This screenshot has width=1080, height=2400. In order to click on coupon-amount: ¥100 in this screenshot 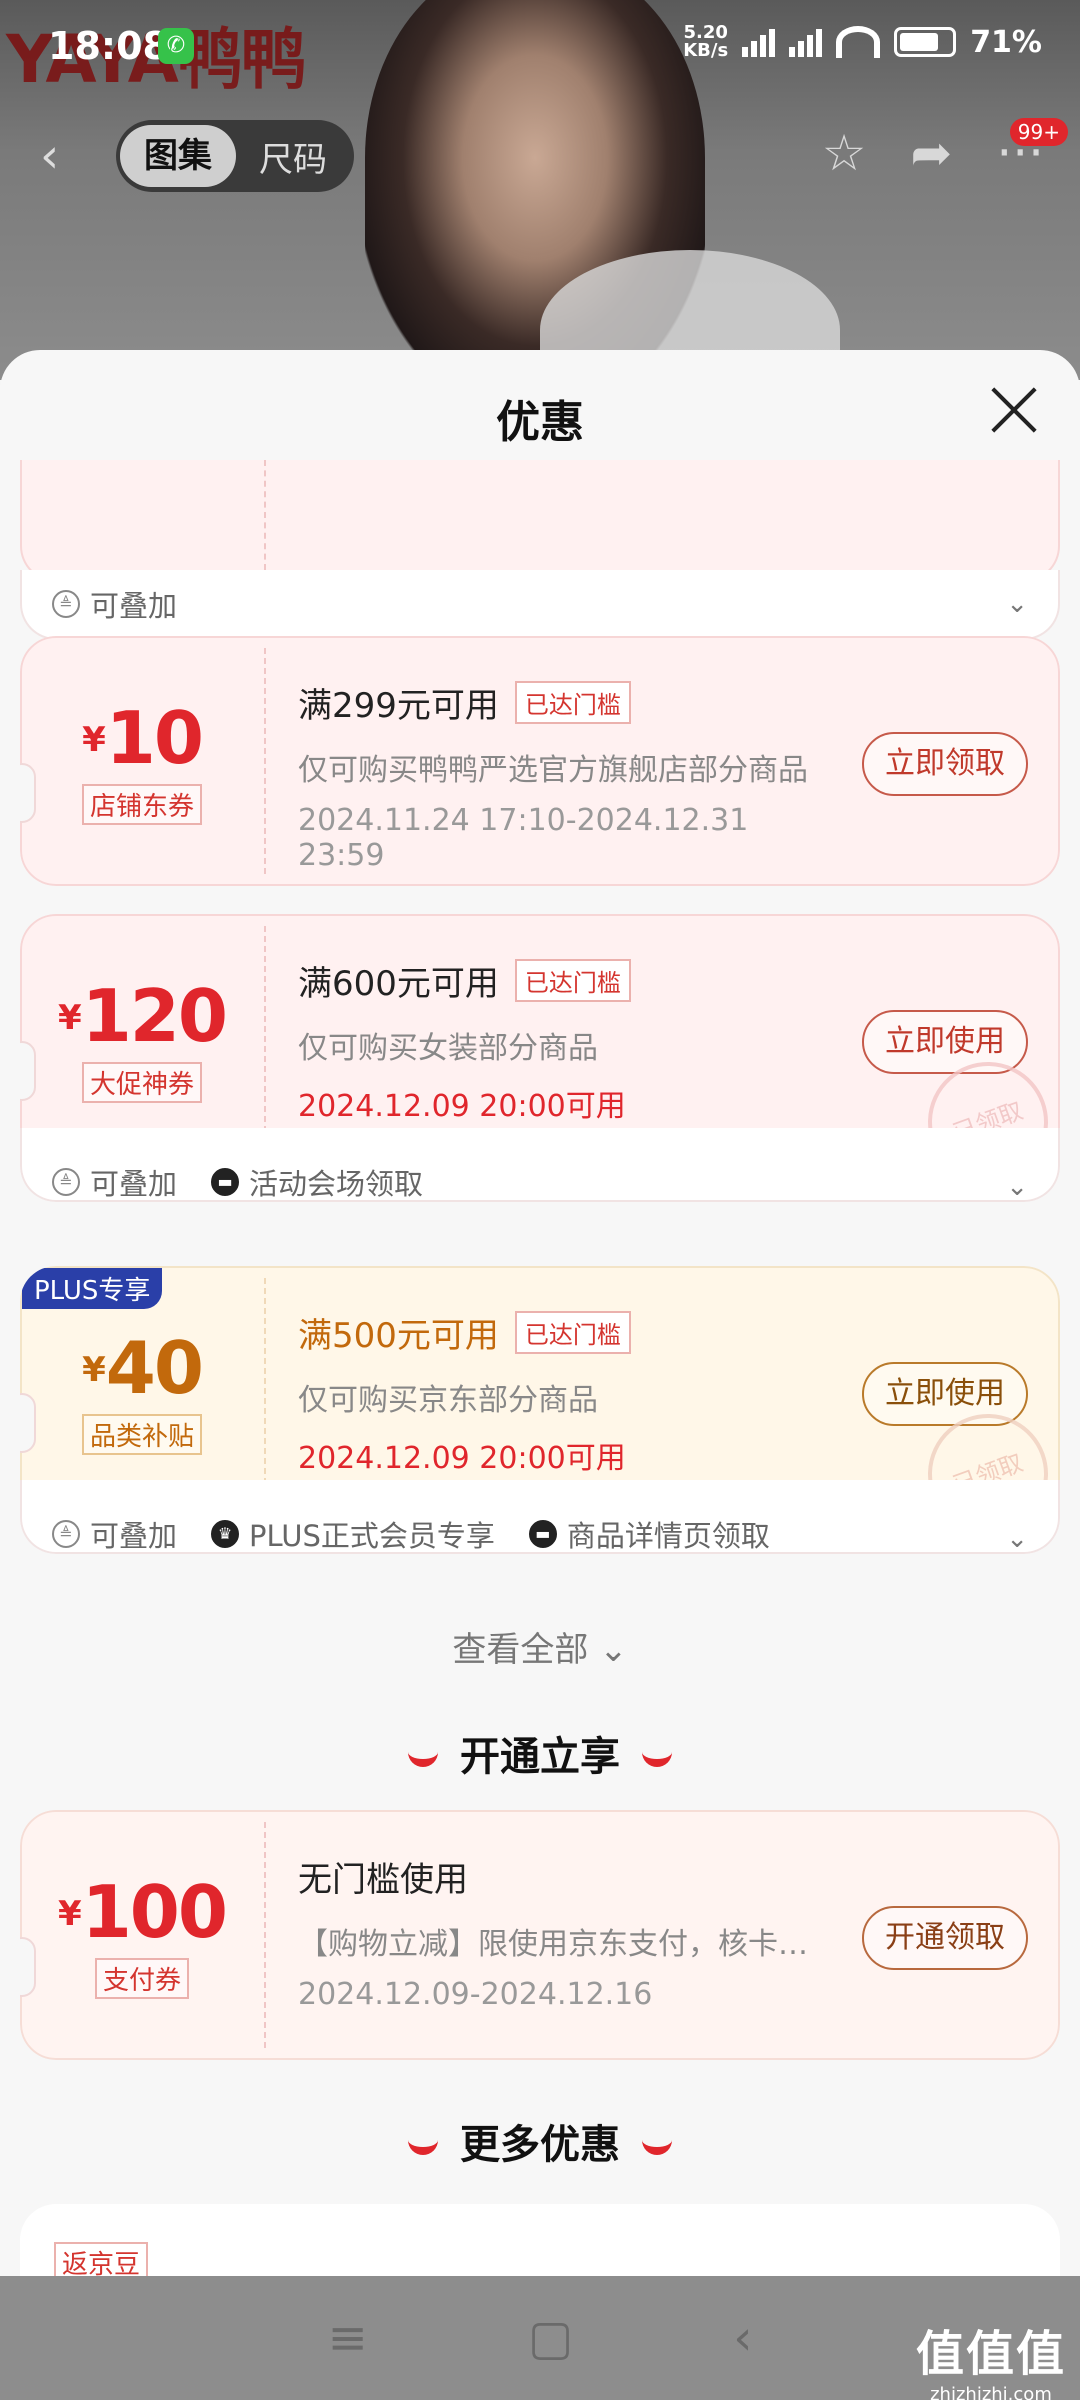, I will do `click(143, 1912)`.